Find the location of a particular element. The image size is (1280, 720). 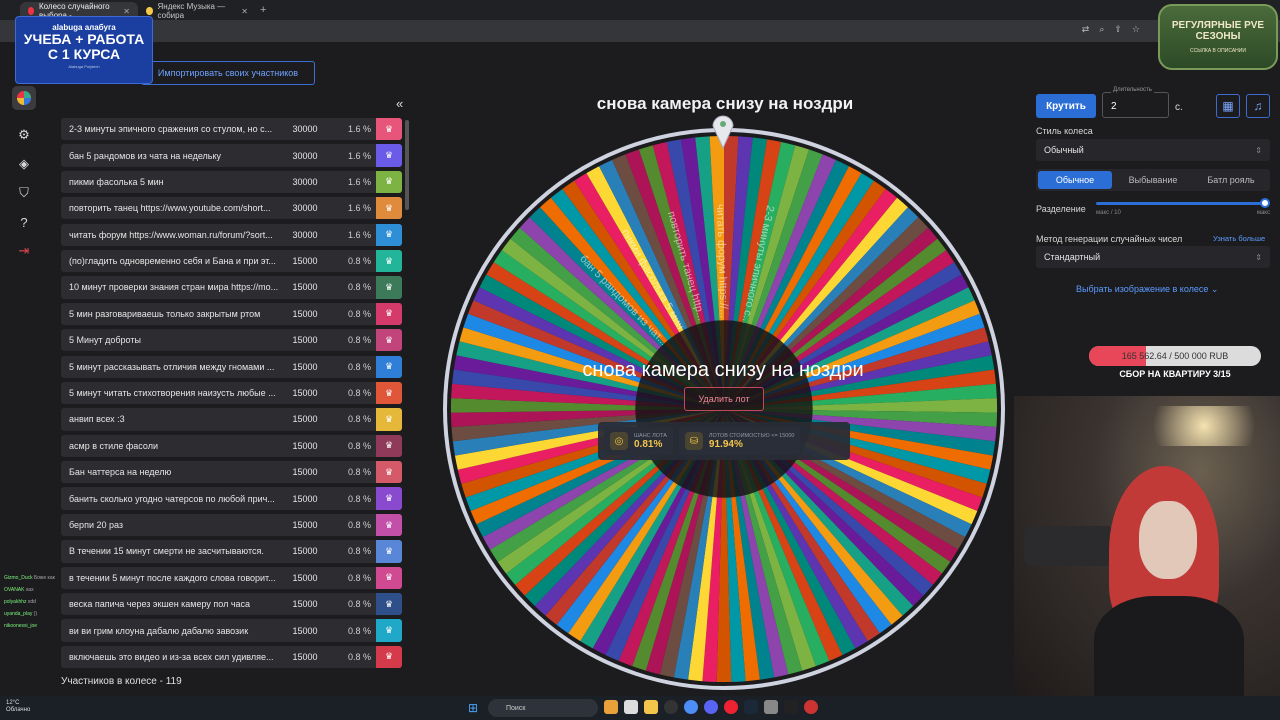

shield-icon: ⛉ is located at coordinates (24, 193).